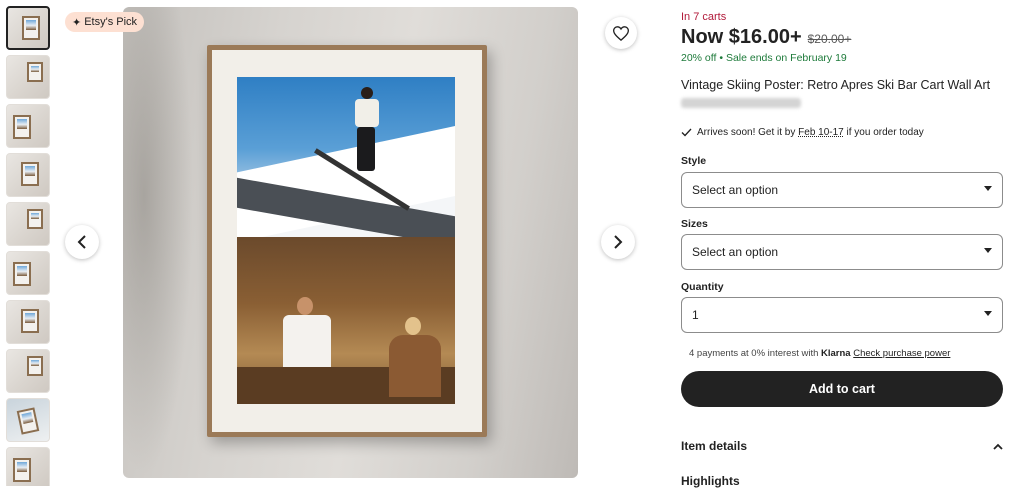 Image resolution: width=1024 pixels, height=491 pixels. What do you see at coordinates (842, 315) in the screenshot?
I see `quantity-select: 1` at bounding box center [842, 315].